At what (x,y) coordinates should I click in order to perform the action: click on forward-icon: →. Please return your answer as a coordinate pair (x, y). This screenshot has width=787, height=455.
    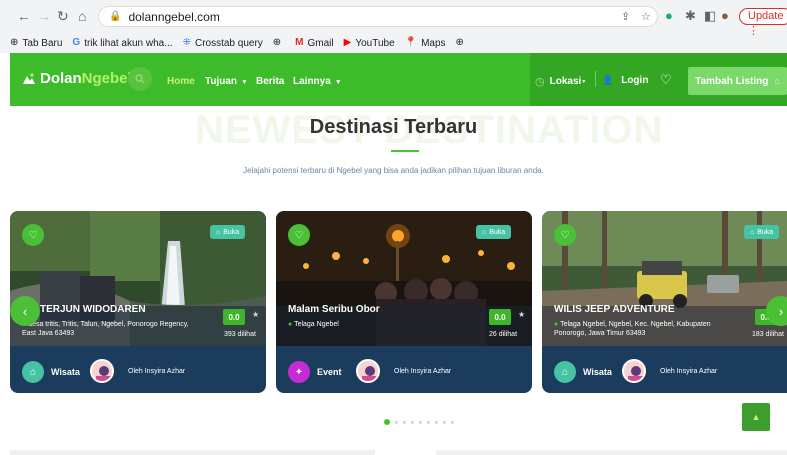
    Looking at the image, I should click on (44, 16).